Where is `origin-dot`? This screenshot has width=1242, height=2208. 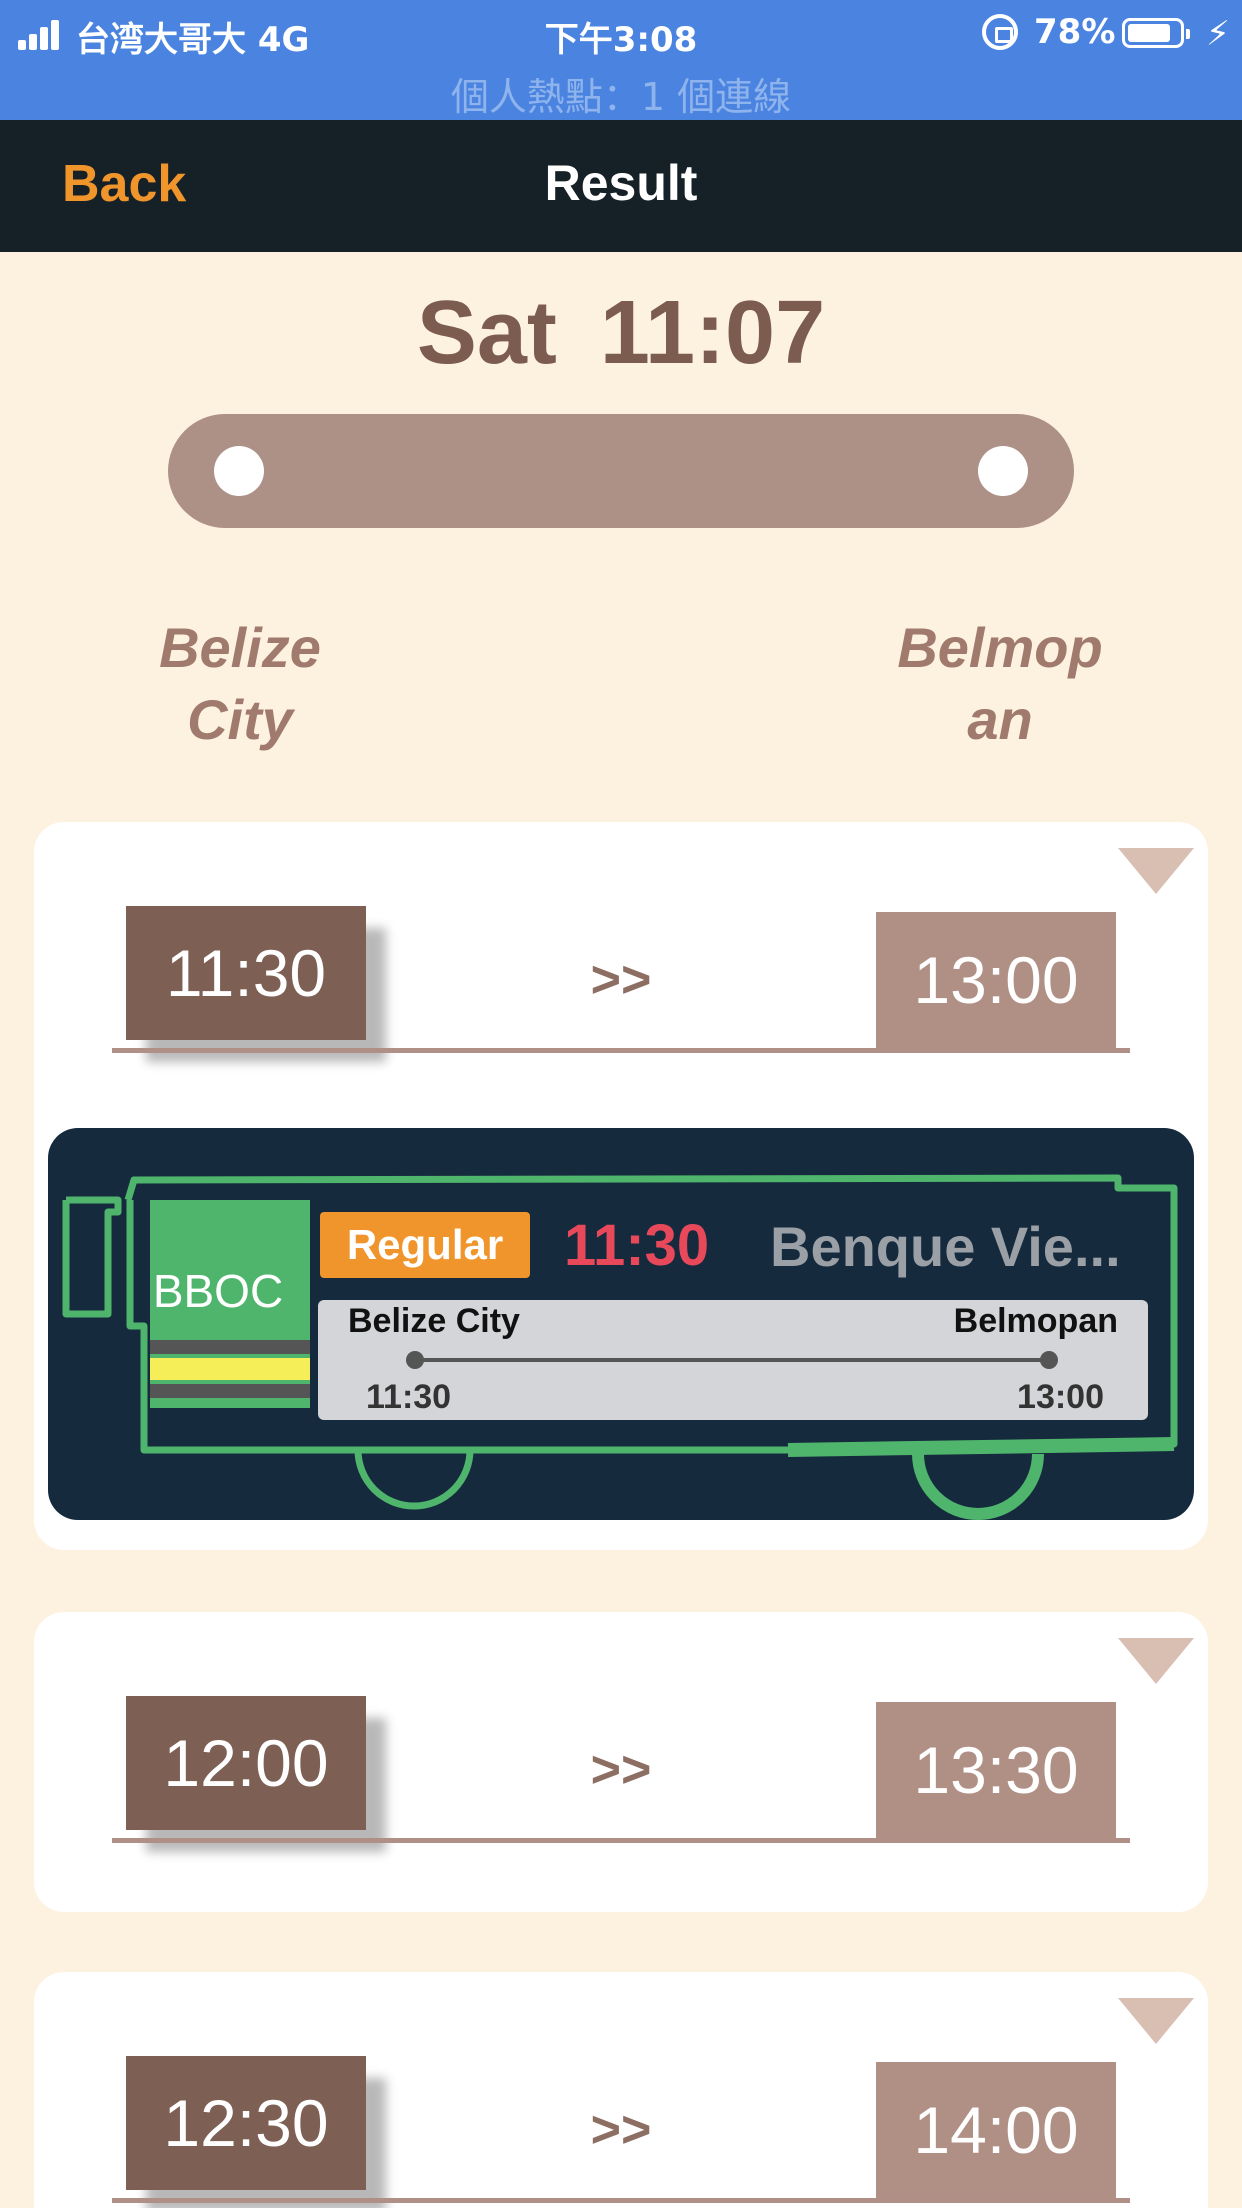
origin-dot is located at coordinates (239, 471).